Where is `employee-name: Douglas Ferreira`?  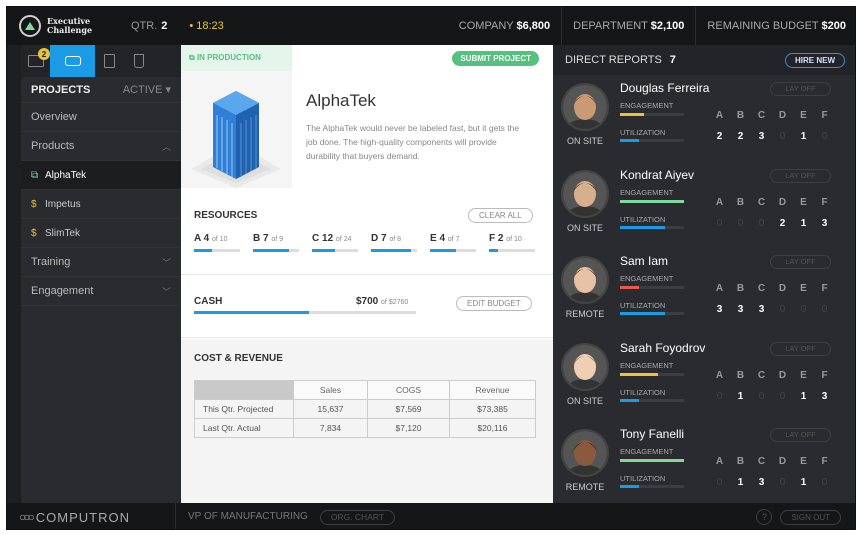
employee-name: Douglas Ferreira is located at coordinates (665, 88).